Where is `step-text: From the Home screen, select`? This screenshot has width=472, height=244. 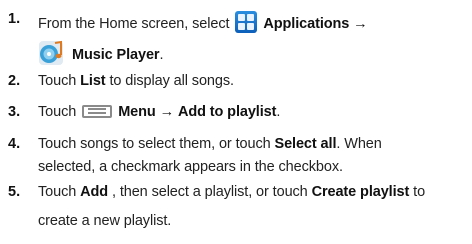
step-text: From the Home screen, select is located at coordinates (134, 24).